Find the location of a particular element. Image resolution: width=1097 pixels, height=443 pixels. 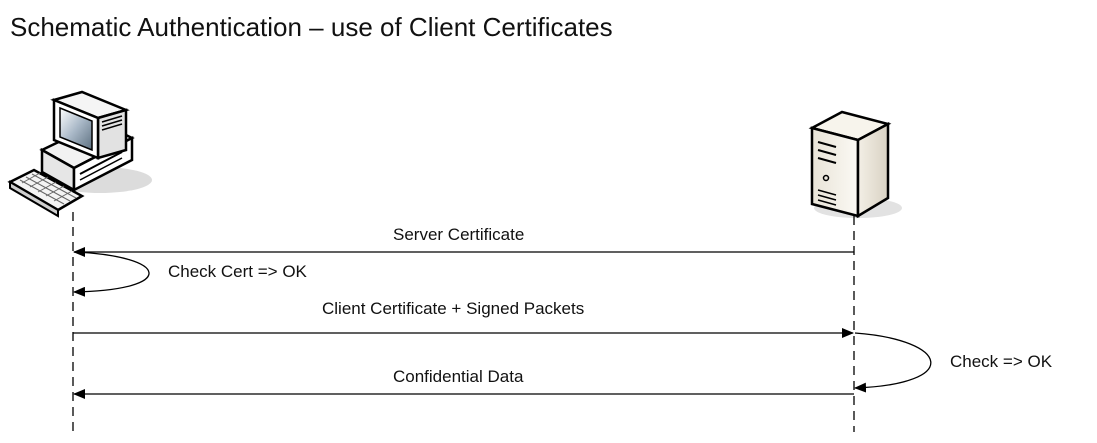

check-cert-label: Check Cert => OK is located at coordinates (237, 271).